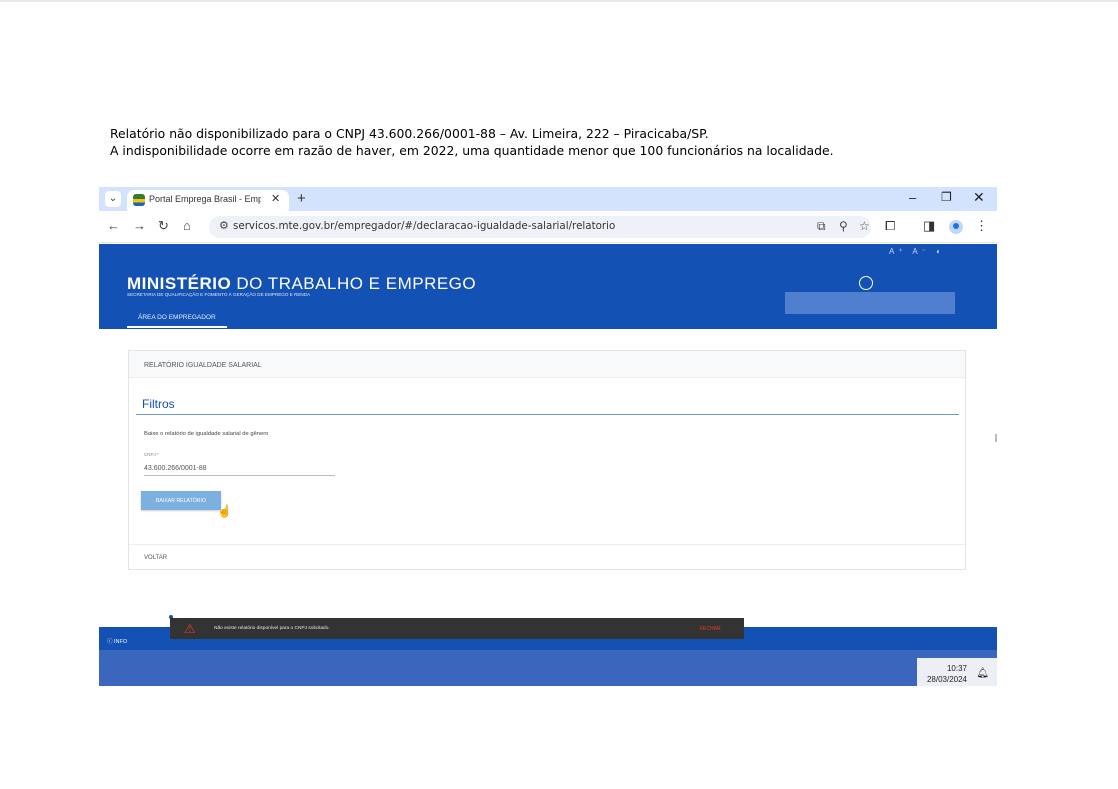  Describe the element at coordinates (139, 200) in the screenshot. I see `favicon-icon` at that location.